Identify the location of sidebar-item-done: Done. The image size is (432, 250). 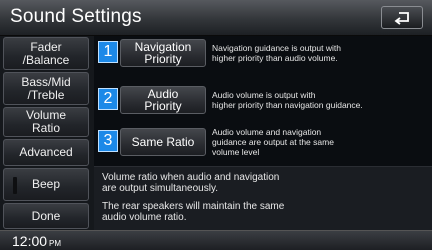
(46, 216).